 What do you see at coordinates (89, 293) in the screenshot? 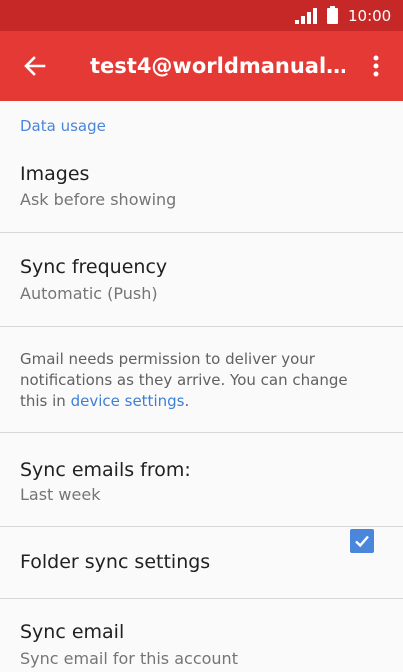
I see `setting-sync-frequency-summary: Automatic (Push)` at bounding box center [89, 293].